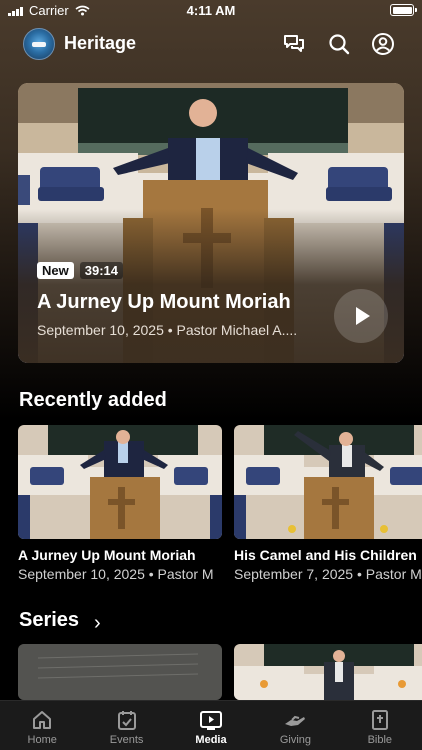 The width and height of the screenshot is (422, 750). I want to click on status-bar: Carrier 4:11 AM, so click(211, 11).